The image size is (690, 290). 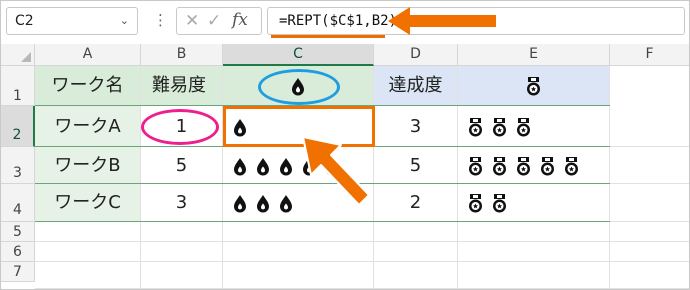 What do you see at coordinates (298, 232) in the screenshot?
I see `cell-c5` at bounding box center [298, 232].